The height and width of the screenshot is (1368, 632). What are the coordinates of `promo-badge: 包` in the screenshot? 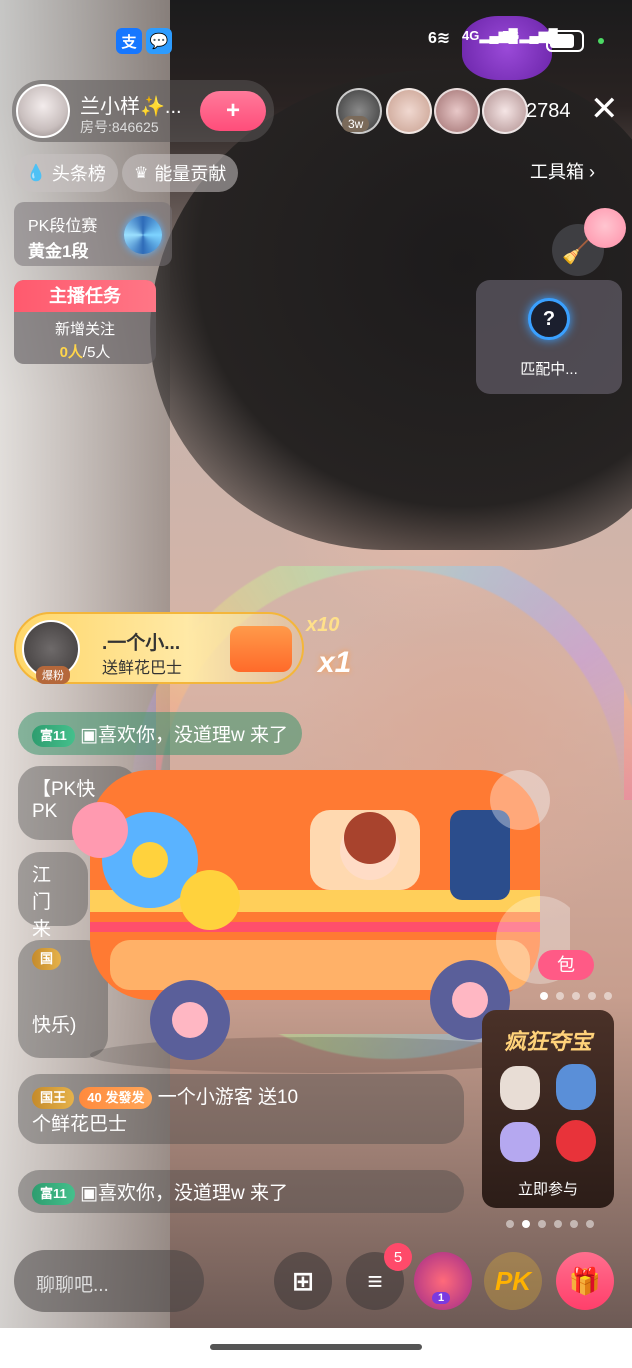 It's located at (566, 965).